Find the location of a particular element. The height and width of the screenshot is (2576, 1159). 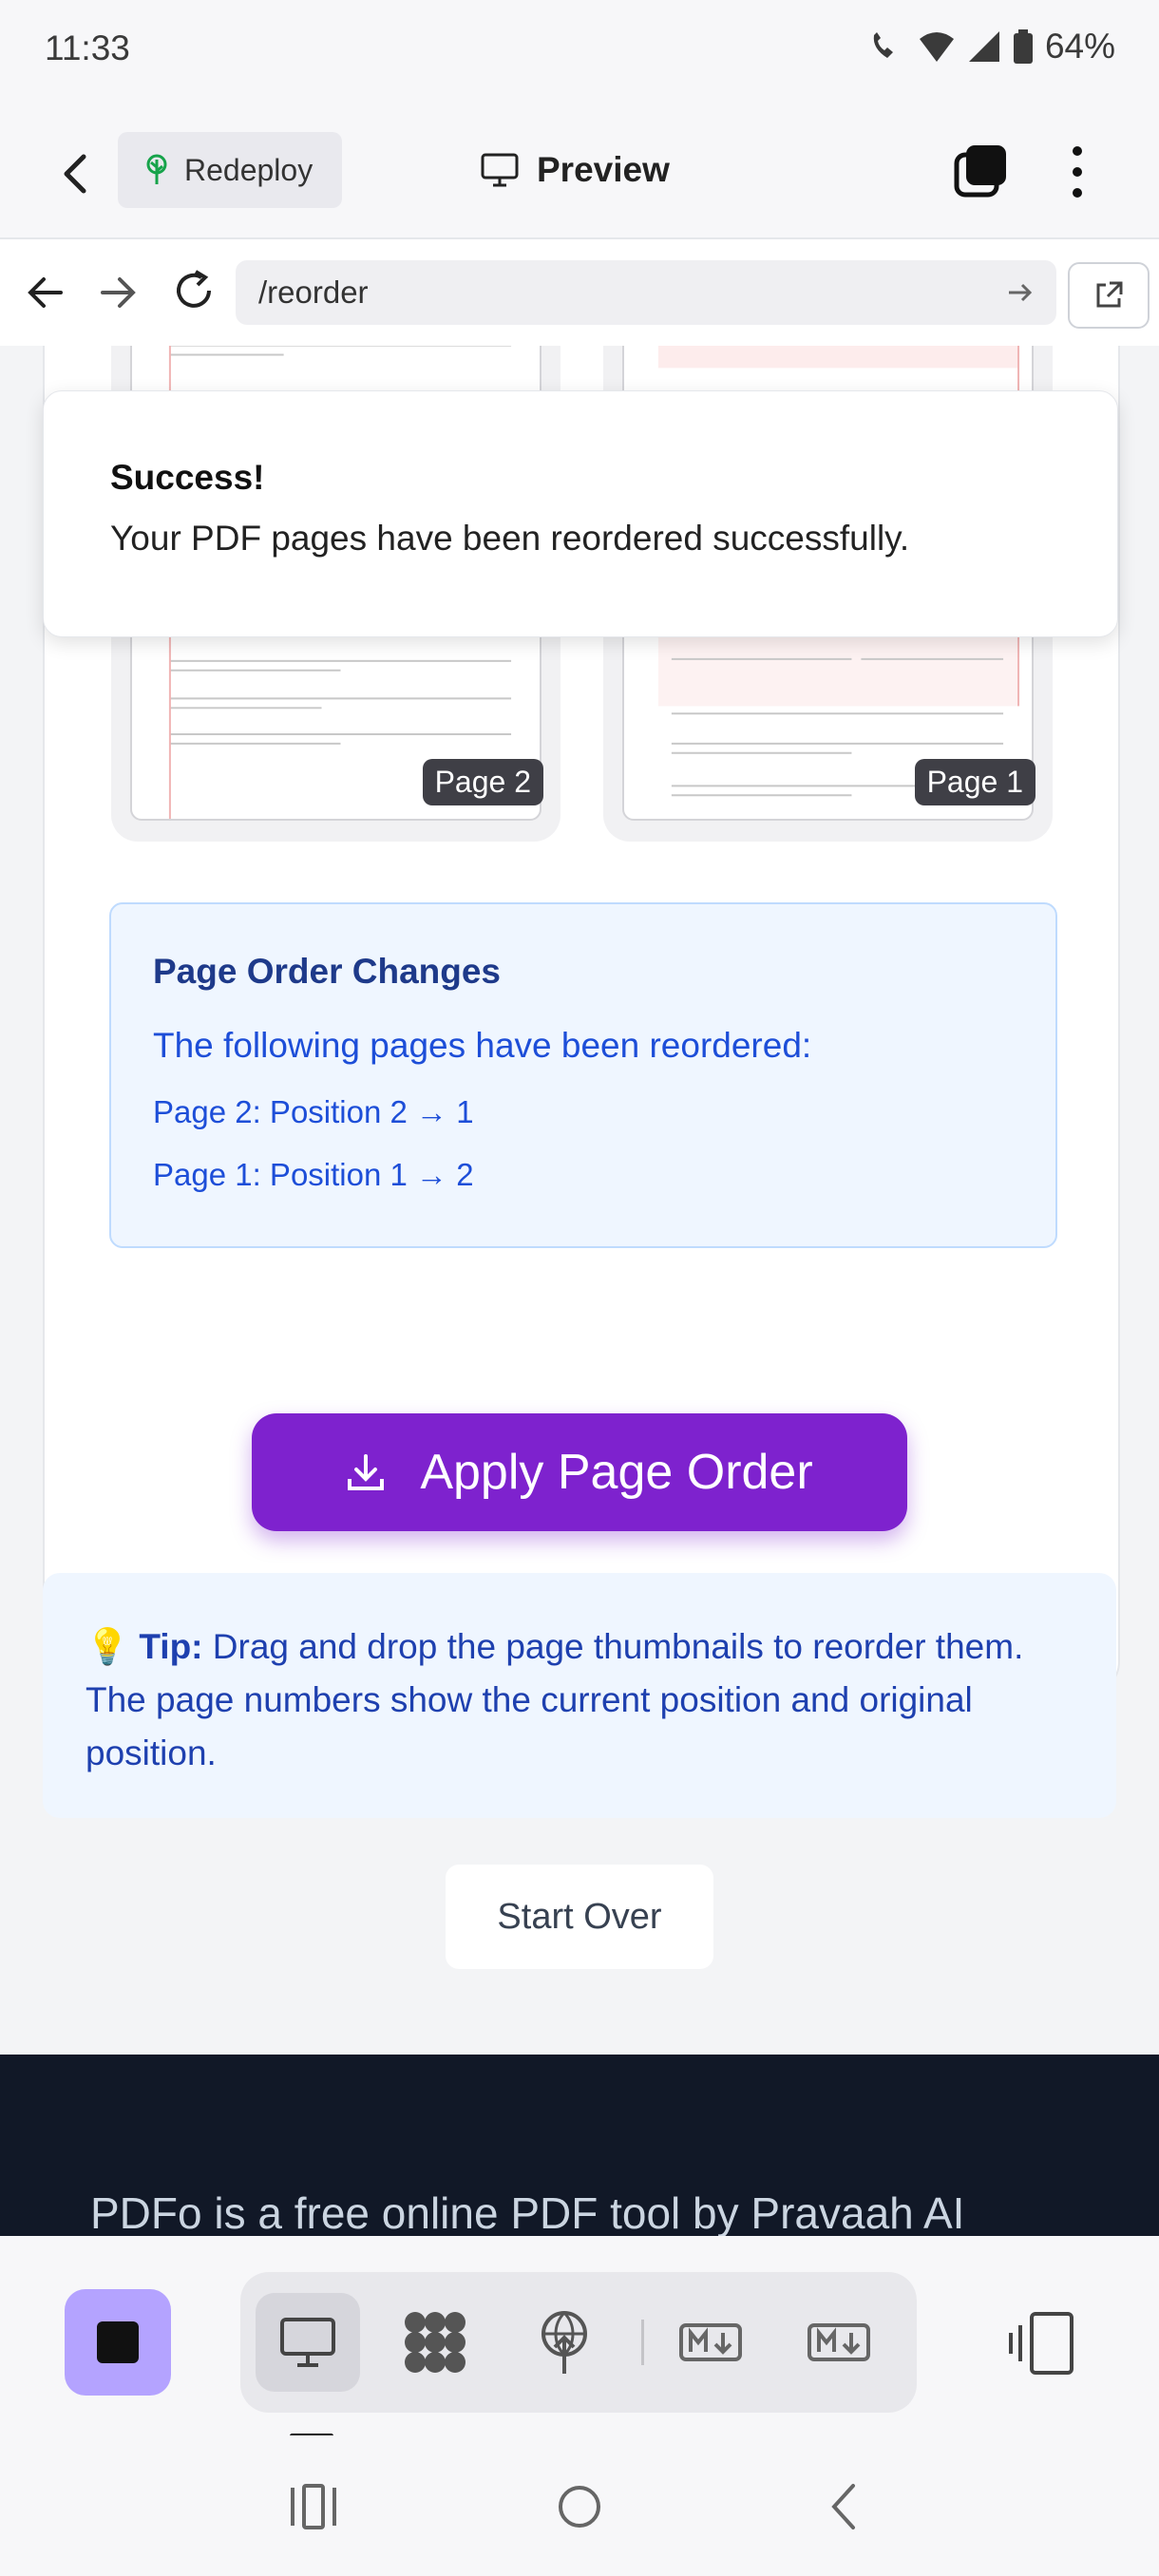

system-navigation is located at coordinates (579, 2505).